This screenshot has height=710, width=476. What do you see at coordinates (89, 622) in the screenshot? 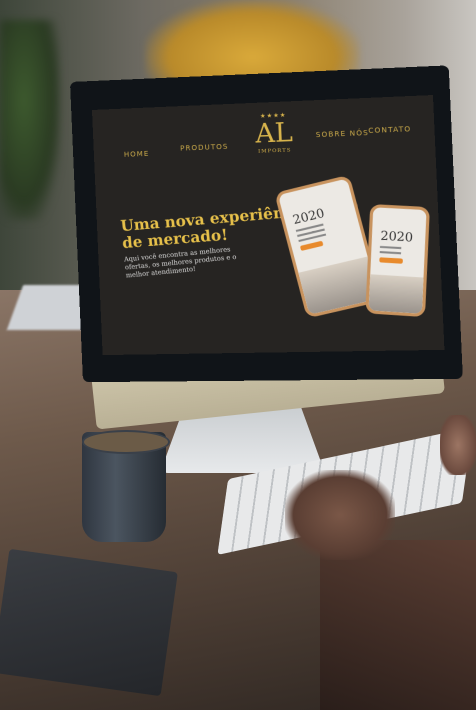
I see `notebook` at bounding box center [89, 622].